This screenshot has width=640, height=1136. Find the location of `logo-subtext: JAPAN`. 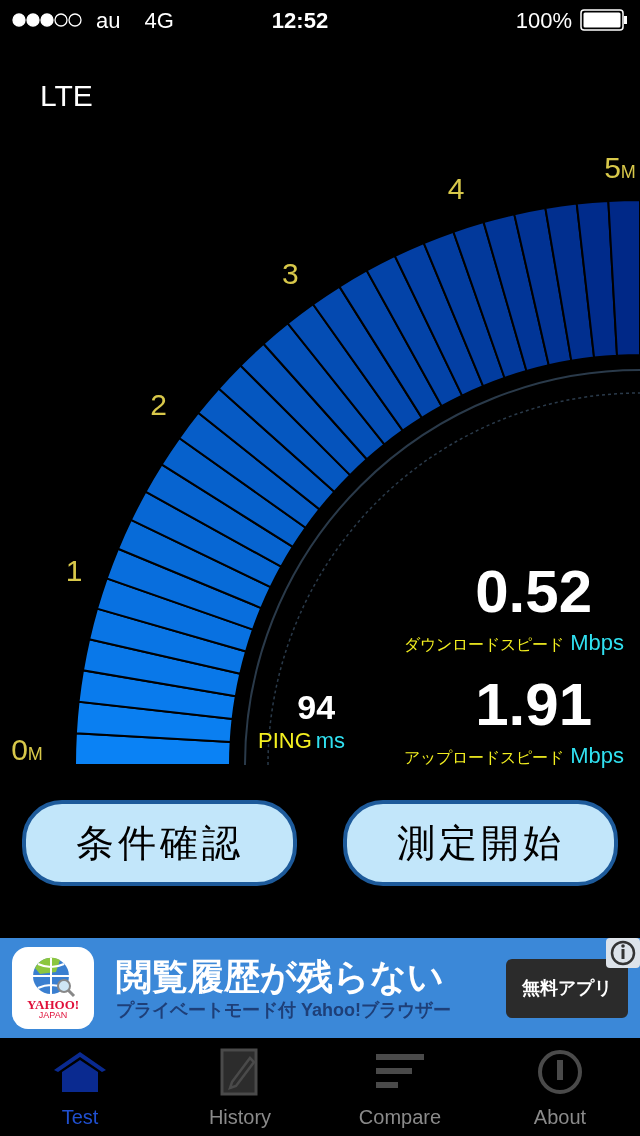

logo-subtext: JAPAN is located at coordinates (53, 1015).